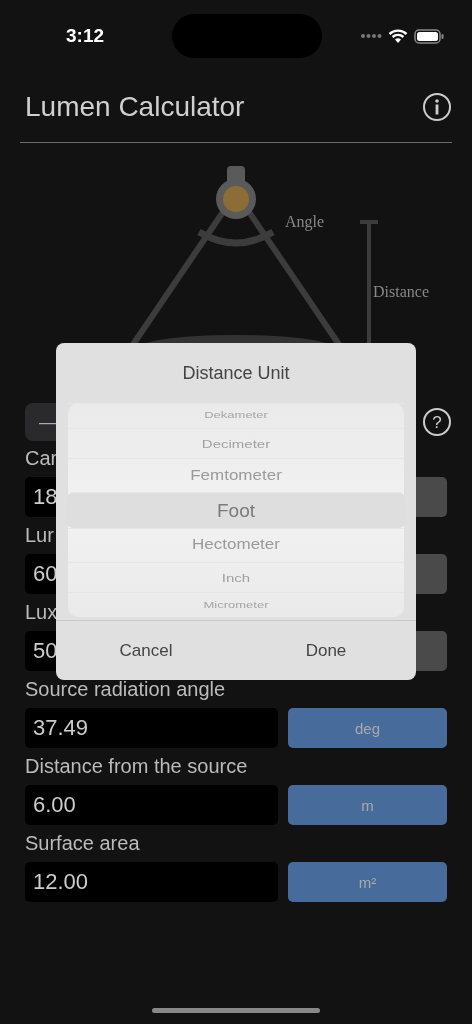 Image resolution: width=472 pixels, height=1024 pixels. I want to click on status-time: 3:12, so click(85, 36).